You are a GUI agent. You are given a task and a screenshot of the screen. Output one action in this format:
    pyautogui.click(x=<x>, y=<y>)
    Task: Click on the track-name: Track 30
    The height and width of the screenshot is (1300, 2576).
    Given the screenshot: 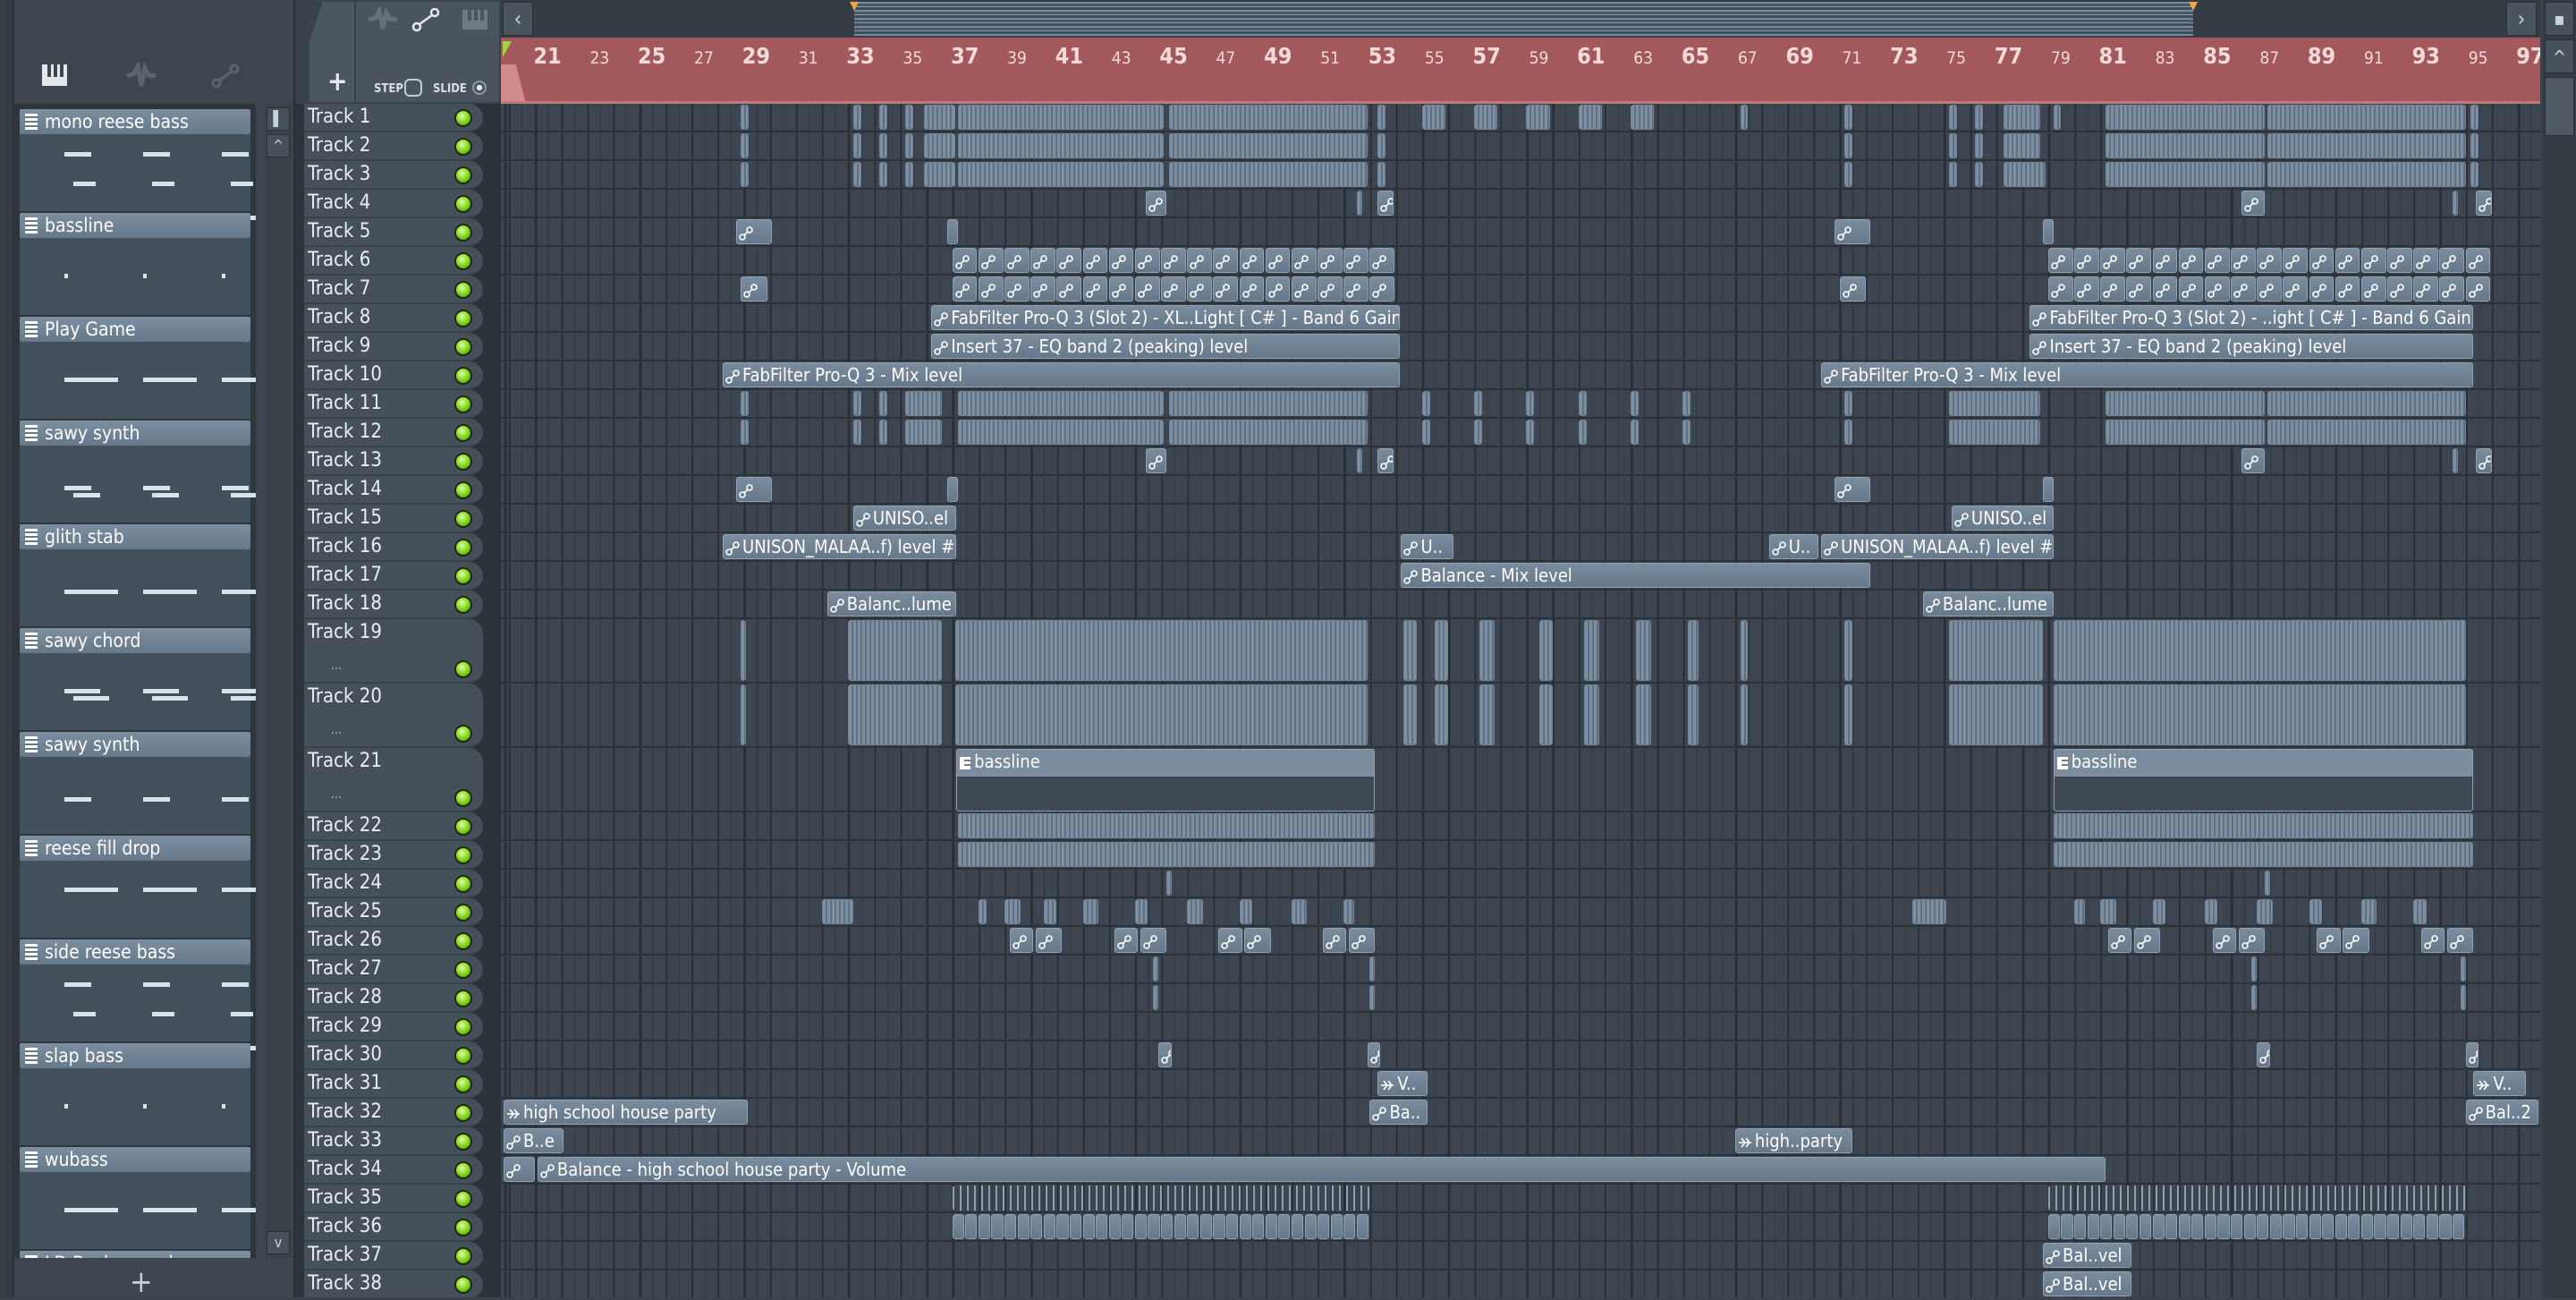 What is the action you would take?
    pyautogui.click(x=345, y=1055)
    